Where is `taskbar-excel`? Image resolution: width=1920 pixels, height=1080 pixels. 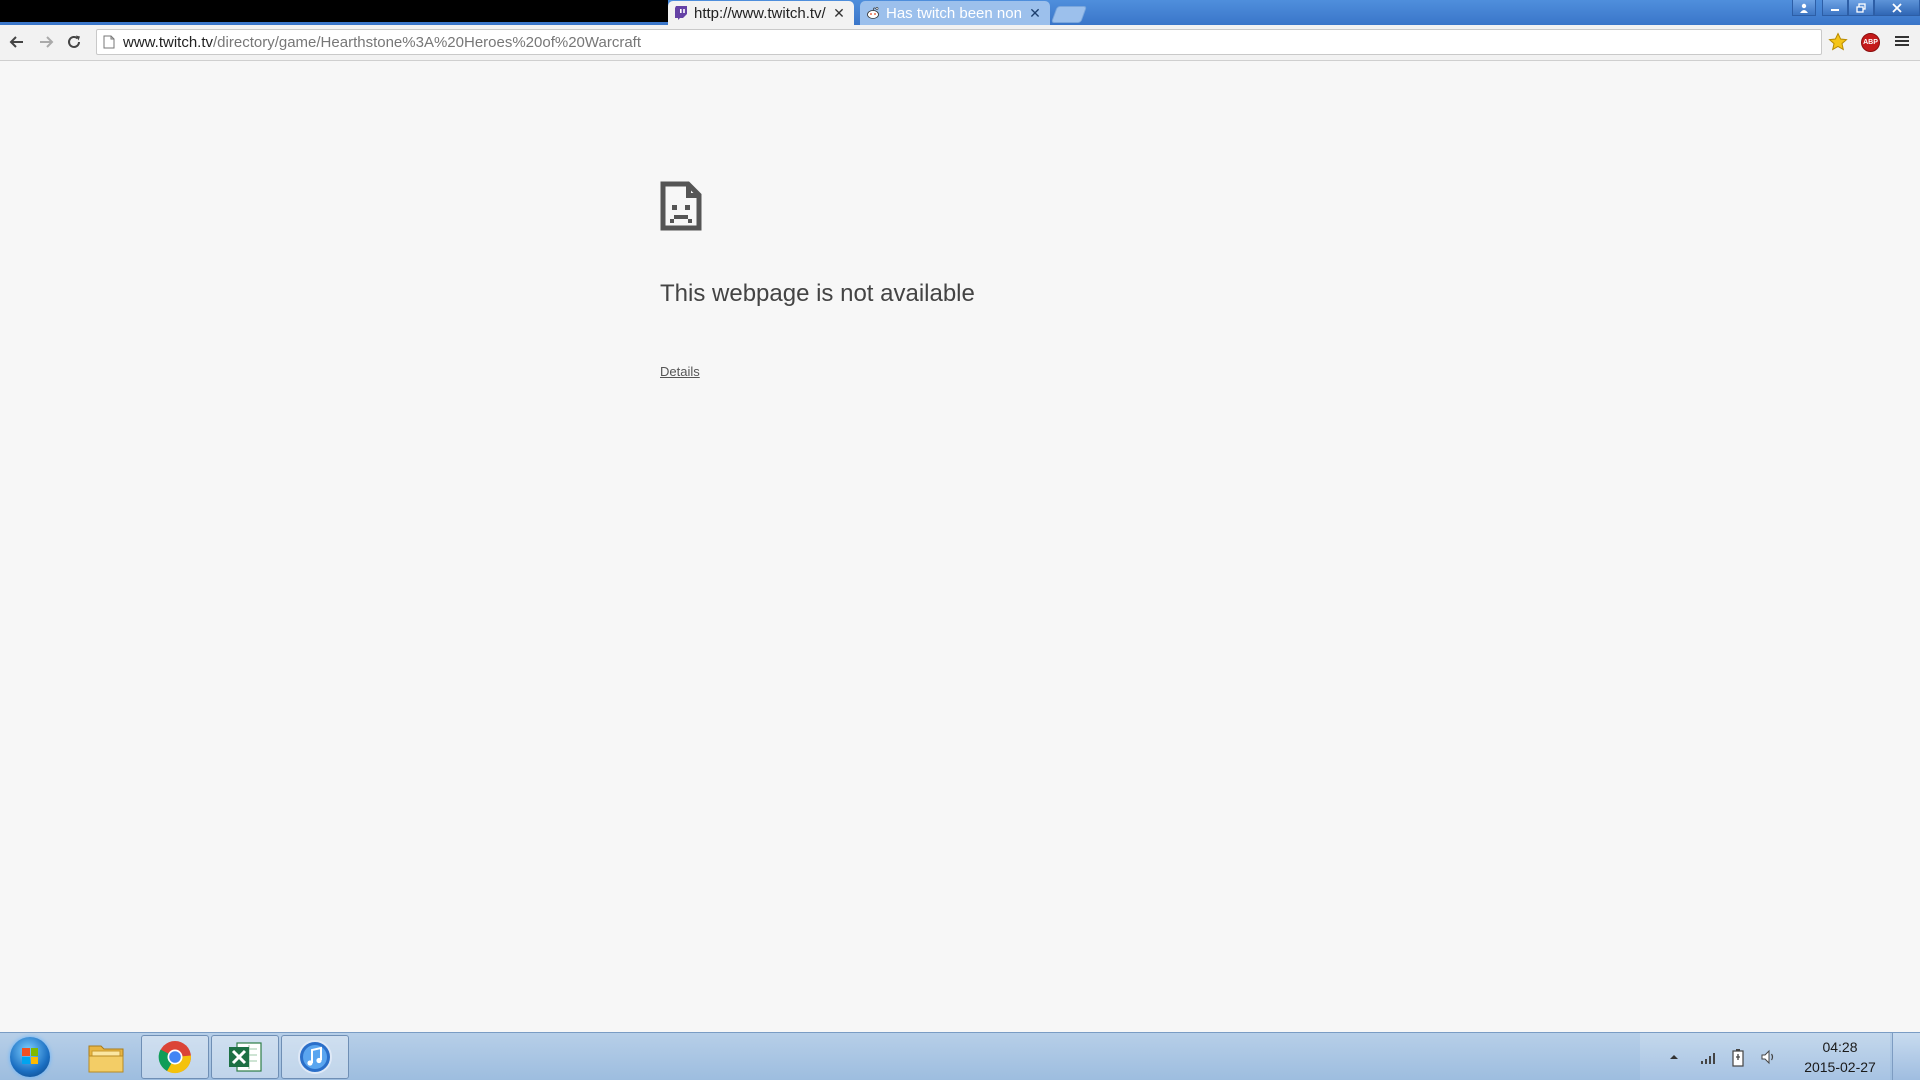 taskbar-excel is located at coordinates (245, 1057).